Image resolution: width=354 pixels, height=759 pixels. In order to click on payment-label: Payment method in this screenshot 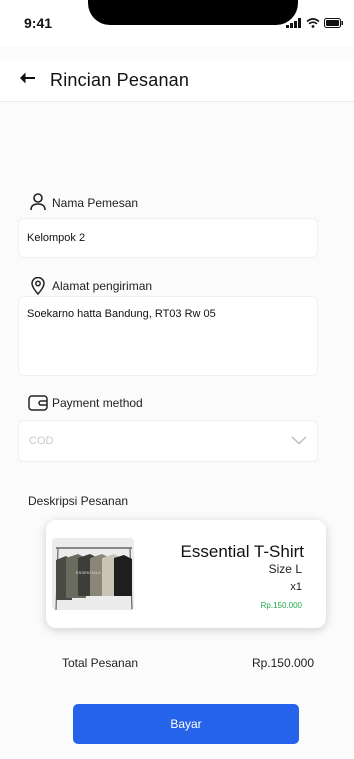, I will do `click(97, 403)`.